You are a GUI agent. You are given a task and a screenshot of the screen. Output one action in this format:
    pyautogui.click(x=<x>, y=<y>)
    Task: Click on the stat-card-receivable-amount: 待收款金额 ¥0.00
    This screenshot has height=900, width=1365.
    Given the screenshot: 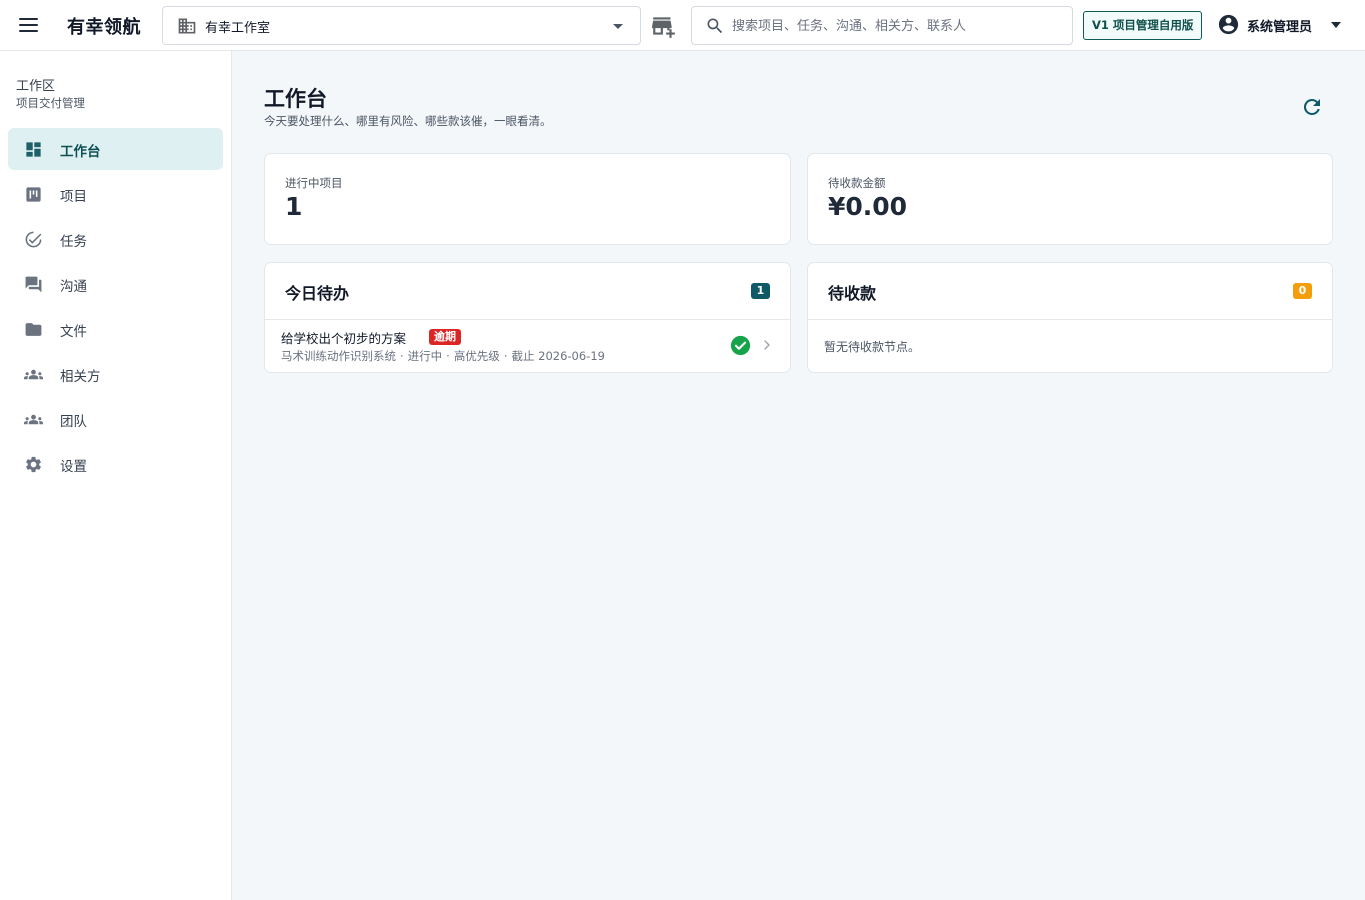 What is the action you would take?
    pyautogui.click(x=1070, y=199)
    